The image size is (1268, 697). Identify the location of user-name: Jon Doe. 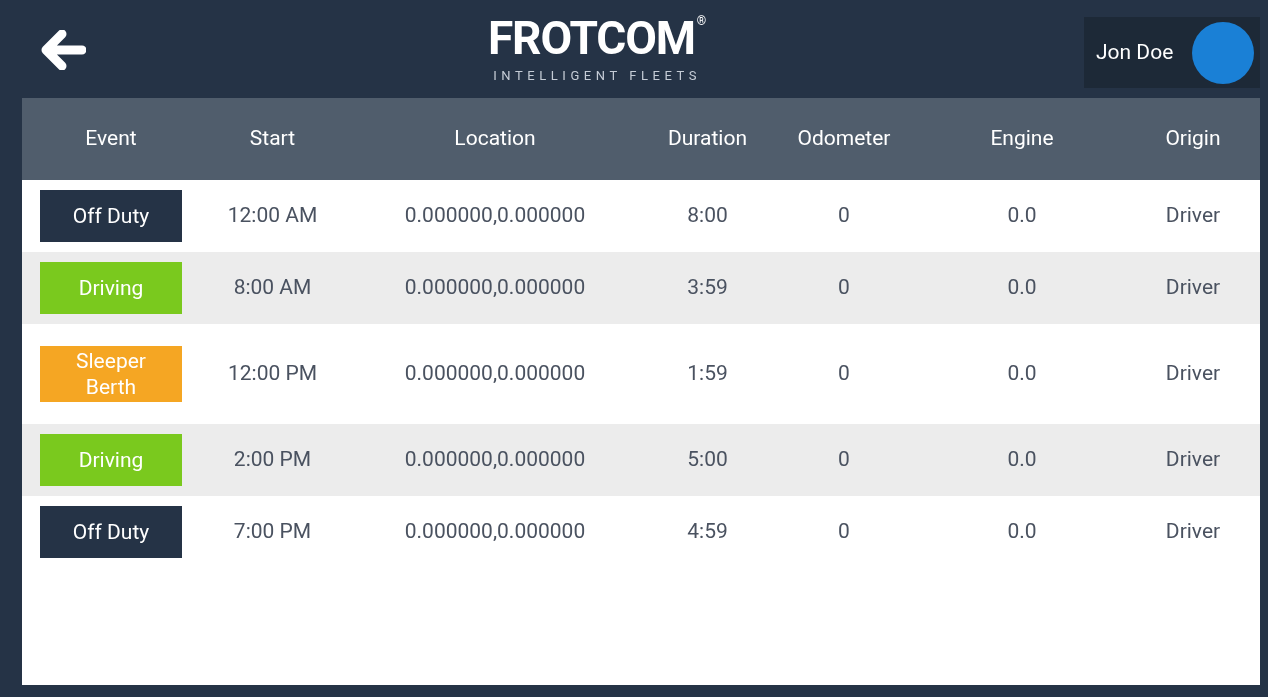
(1135, 52).